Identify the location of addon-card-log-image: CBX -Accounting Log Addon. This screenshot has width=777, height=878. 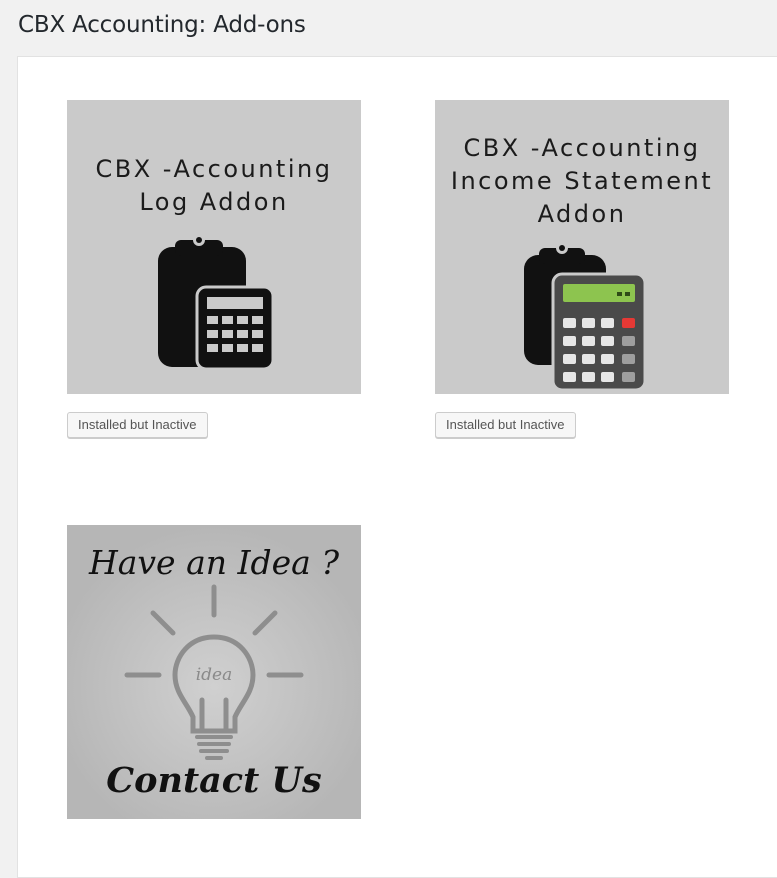
(214, 247).